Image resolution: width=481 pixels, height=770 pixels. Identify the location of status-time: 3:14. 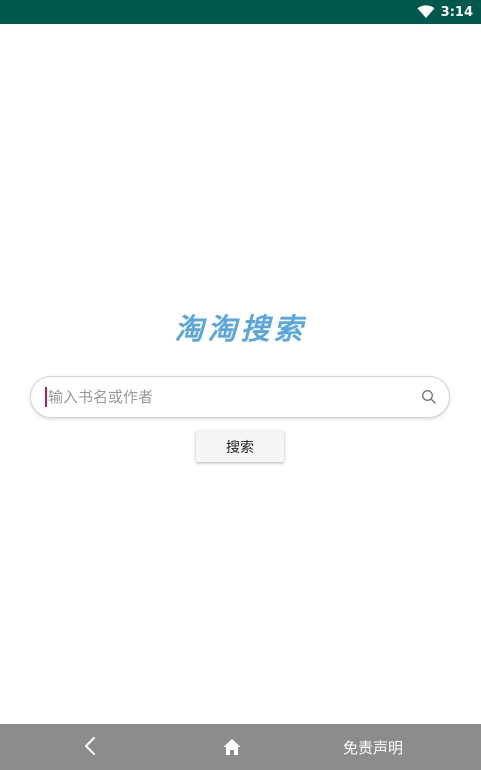
(456, 12).